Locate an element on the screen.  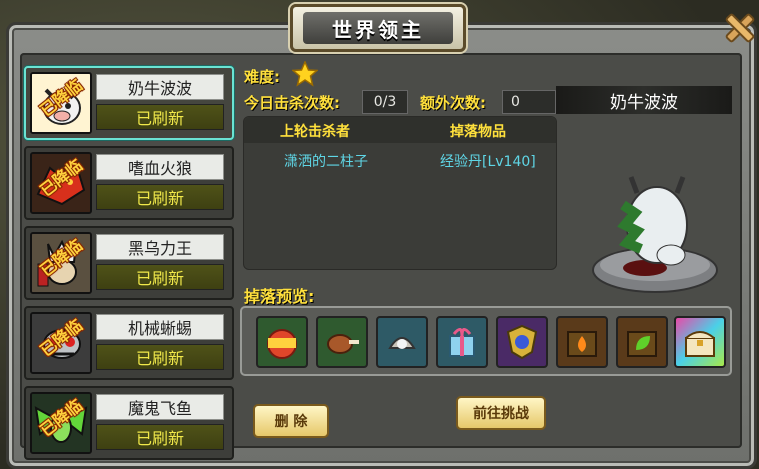
boss-name: 黑乌力王 is located at coordinates (160, 247).